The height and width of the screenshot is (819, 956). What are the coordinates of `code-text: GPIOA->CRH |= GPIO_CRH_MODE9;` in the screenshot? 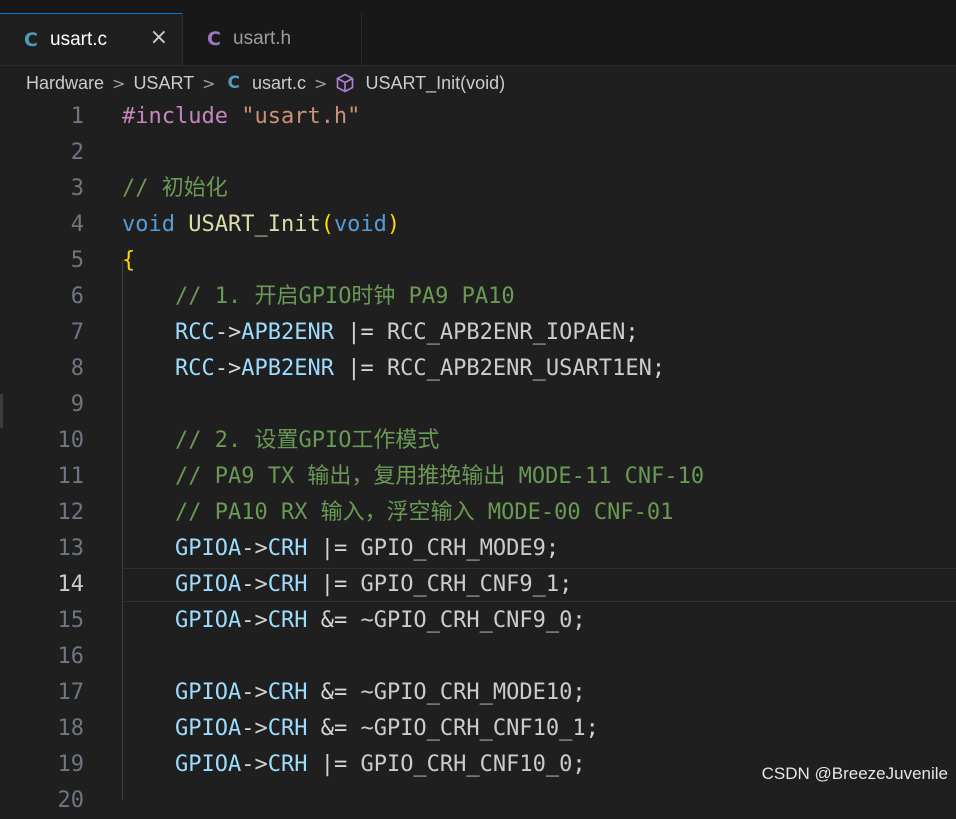 It's located at (340, 549).